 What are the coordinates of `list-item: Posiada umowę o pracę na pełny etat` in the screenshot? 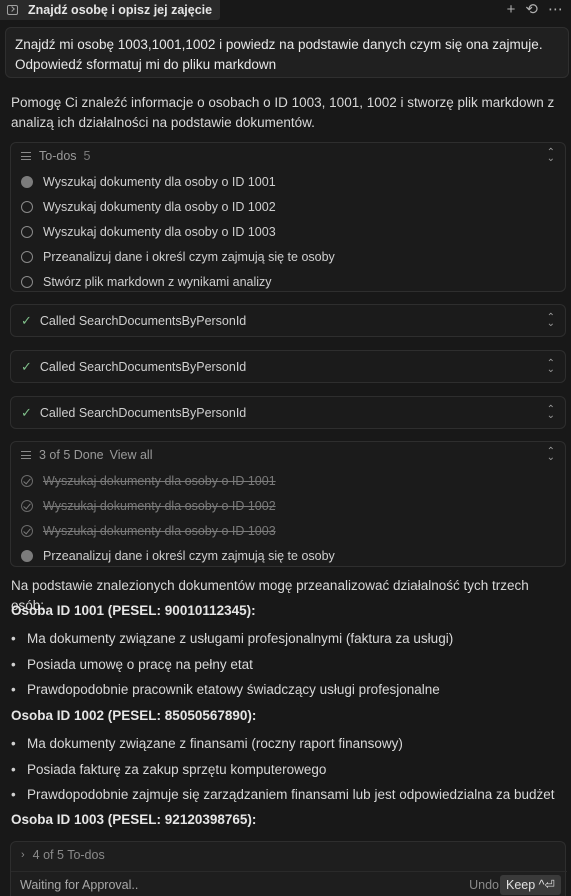 It's located at (286, 665).